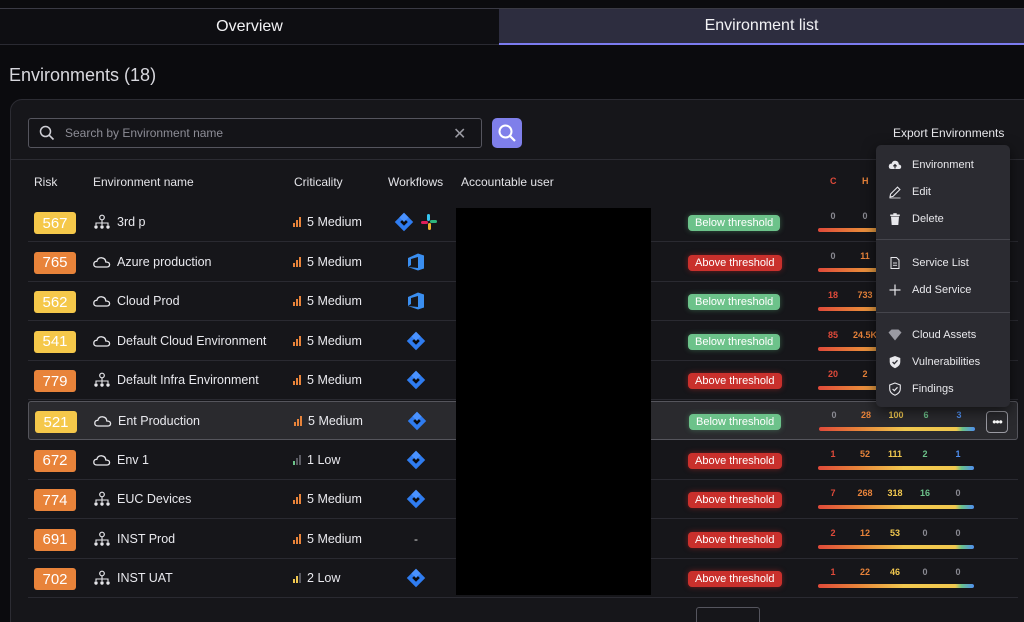 The image size is (1024, 622). What do you see at coordinates (55, 302) in the screenshot?
I see `risk-score-badge: 562` at bounding box center [55, 302].